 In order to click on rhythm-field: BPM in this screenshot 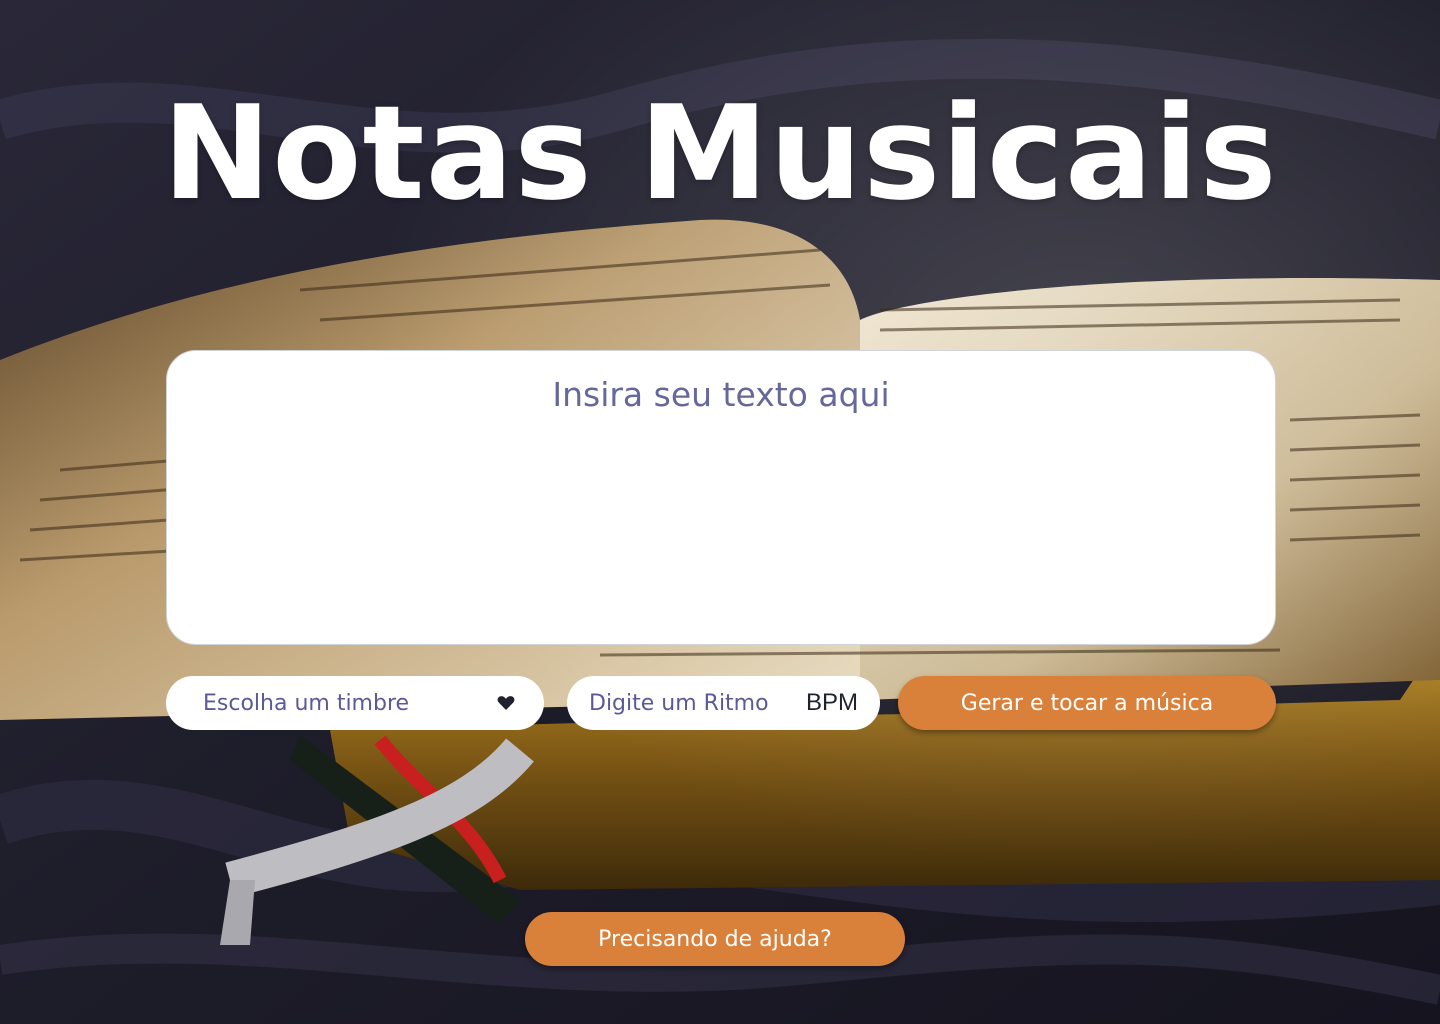, I will do `click(723, 703)`.